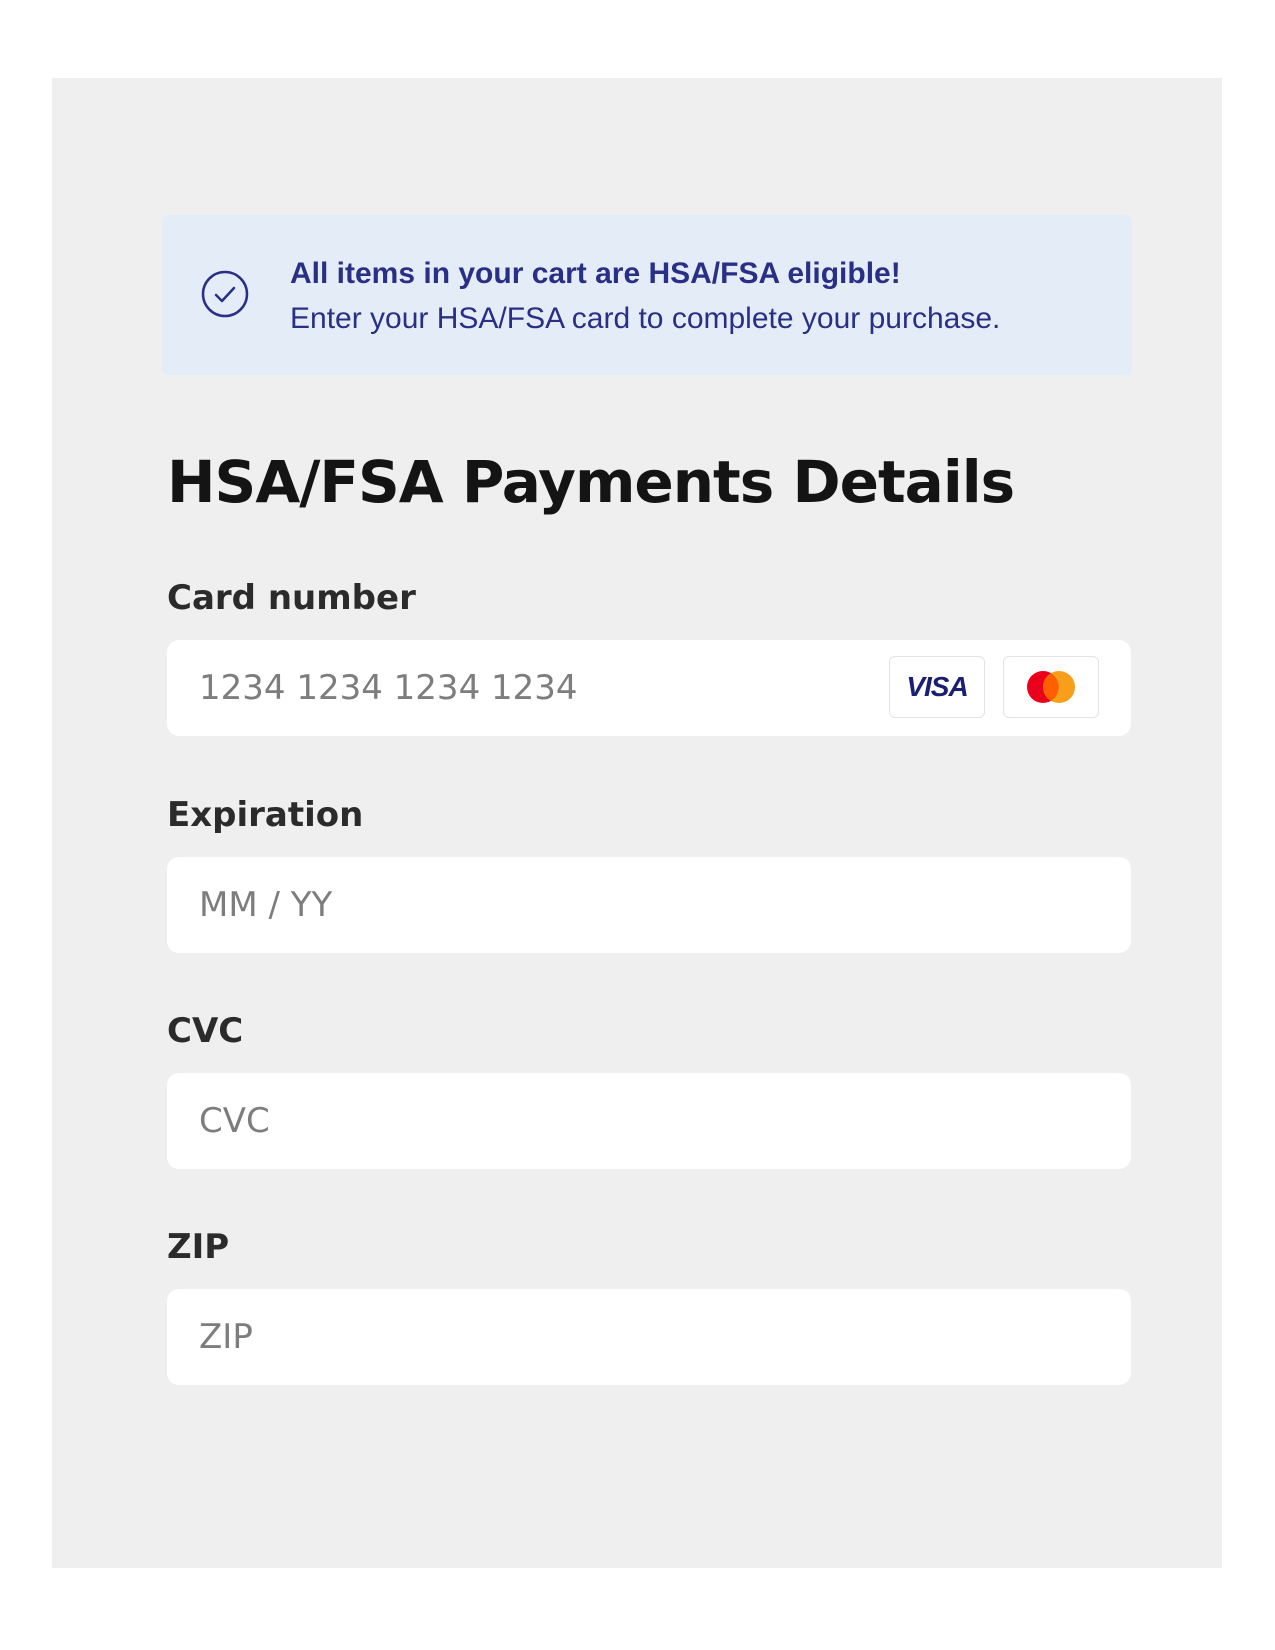 The height and width of the screenshot is (1650, 1275). I want to click on zip-input, so click(499, 1337).